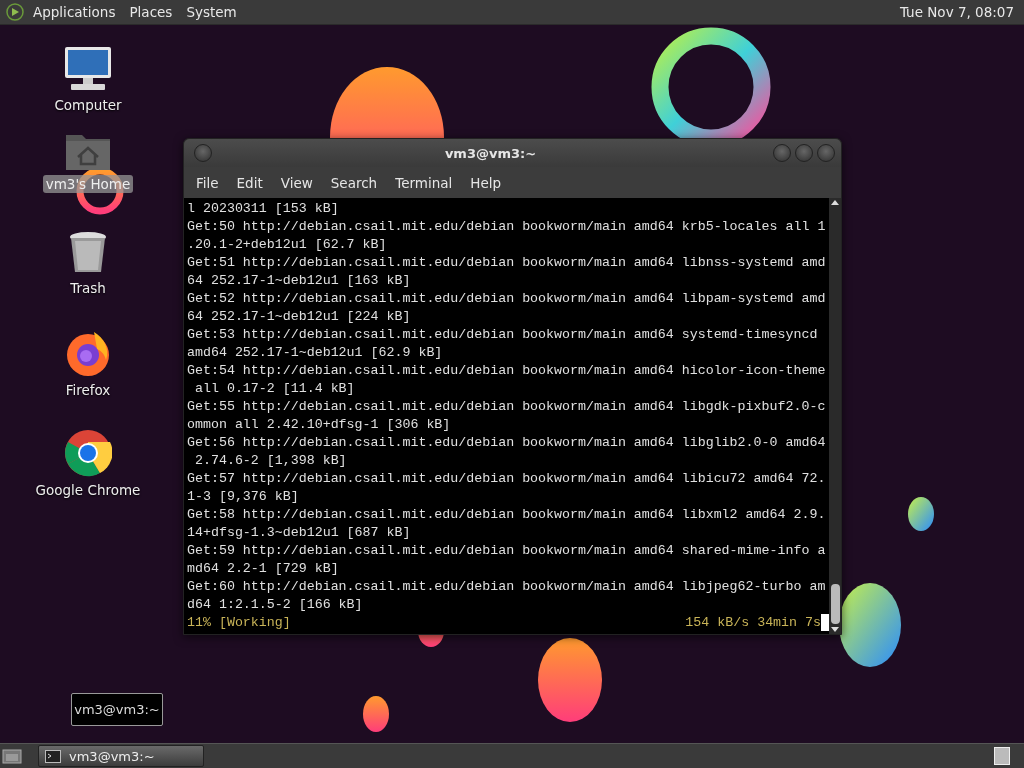 The image size is (1024, 768). Describe the element at coordinates (203, 153) in the screenshot. I see `window-menu-button` at that location.